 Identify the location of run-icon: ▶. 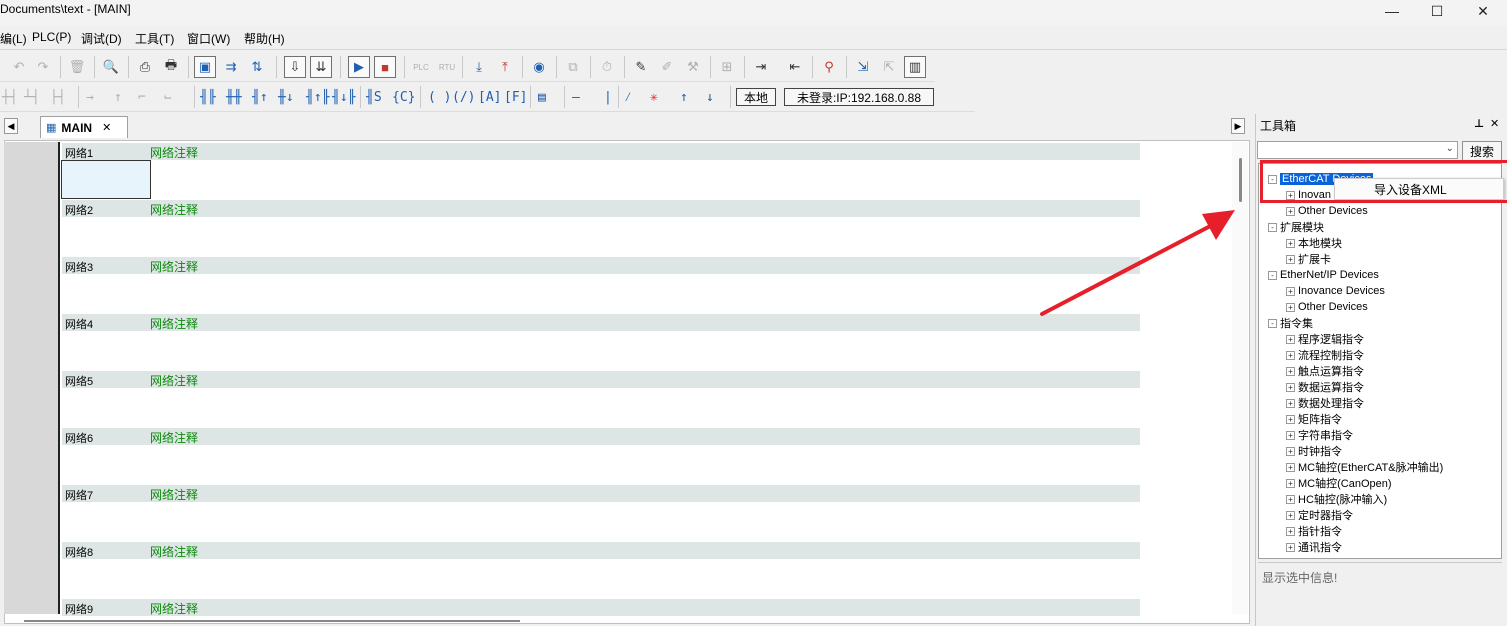
(359, 67).